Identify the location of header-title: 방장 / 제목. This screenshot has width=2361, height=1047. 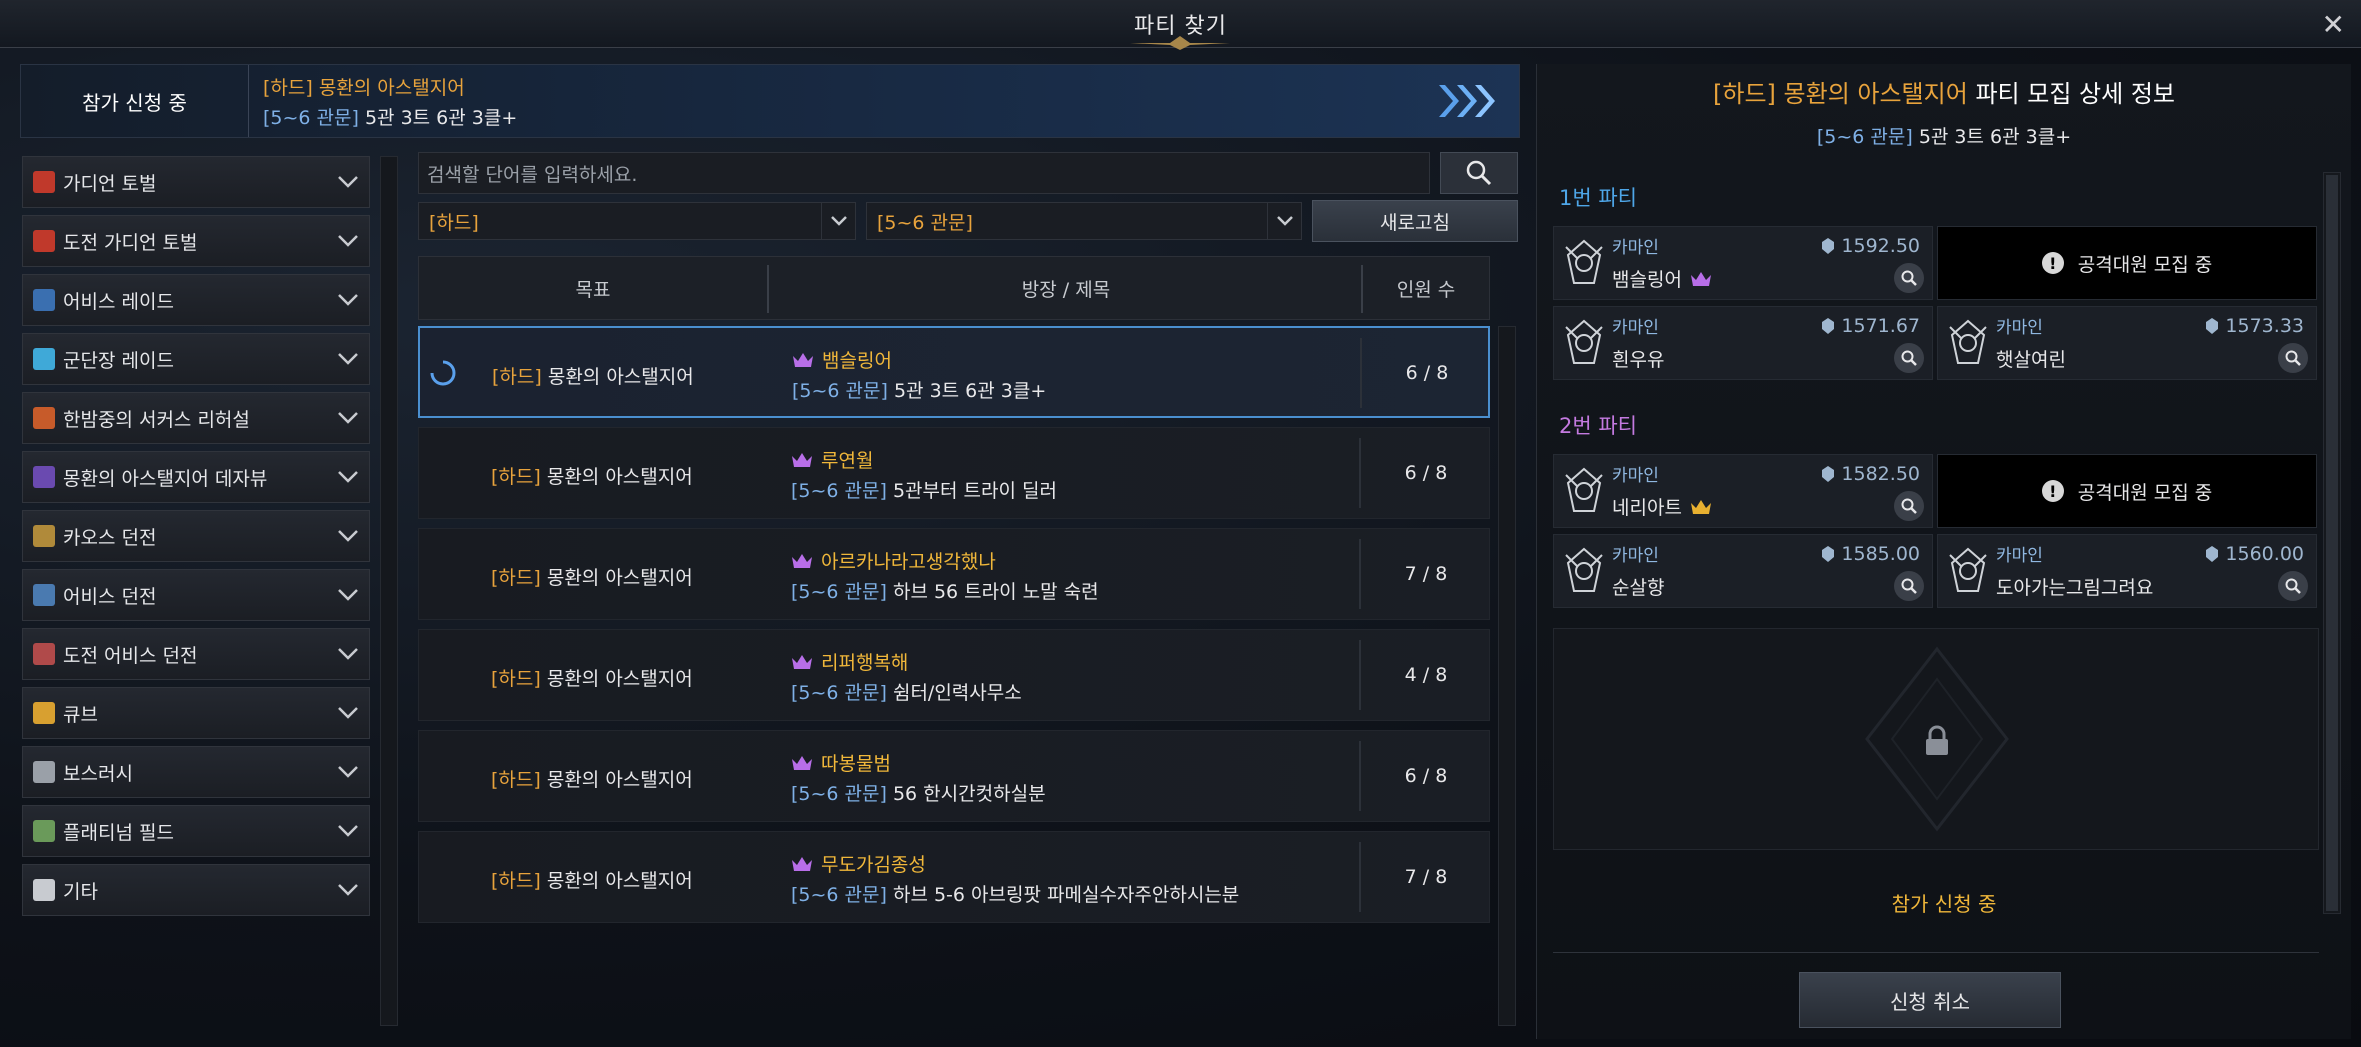
(1066, 288).